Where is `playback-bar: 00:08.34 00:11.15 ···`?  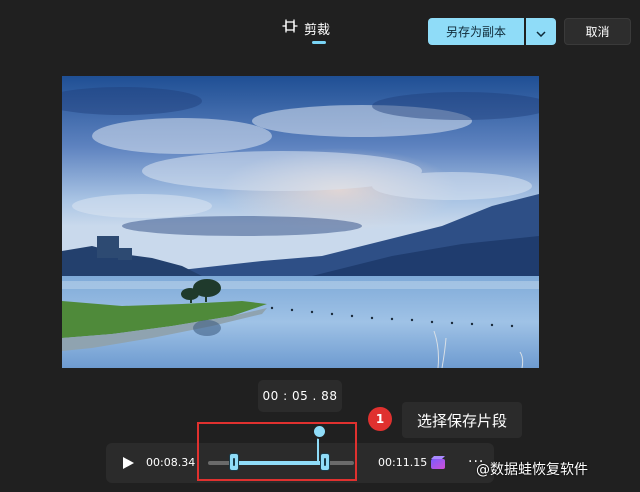
playback-bar: 00:08.34 00:11.15 ··· is located at coordinates (300, 463).